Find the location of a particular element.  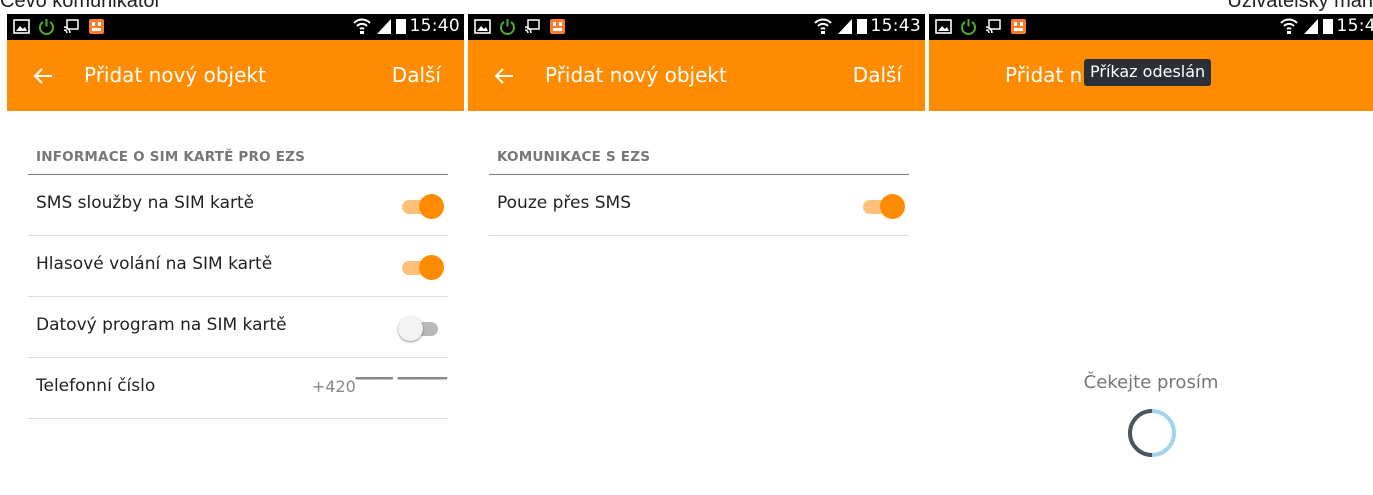

row-label: Datový program na SIM kartě is located at coordinates (161, 325).